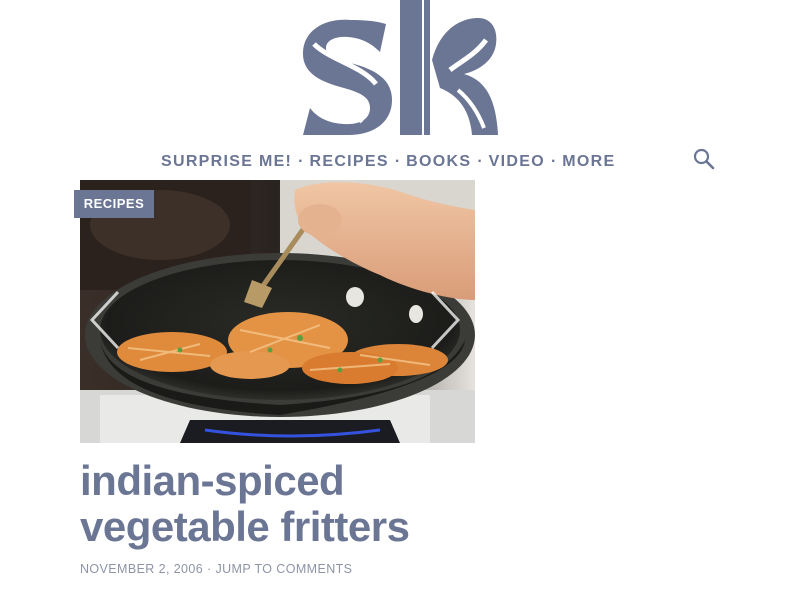 The image size is (800, 600). Describe the element at coordinates (226, 162) in the screenshot. I see `nav-surprise-me: SURPRISE ME!` at that location.